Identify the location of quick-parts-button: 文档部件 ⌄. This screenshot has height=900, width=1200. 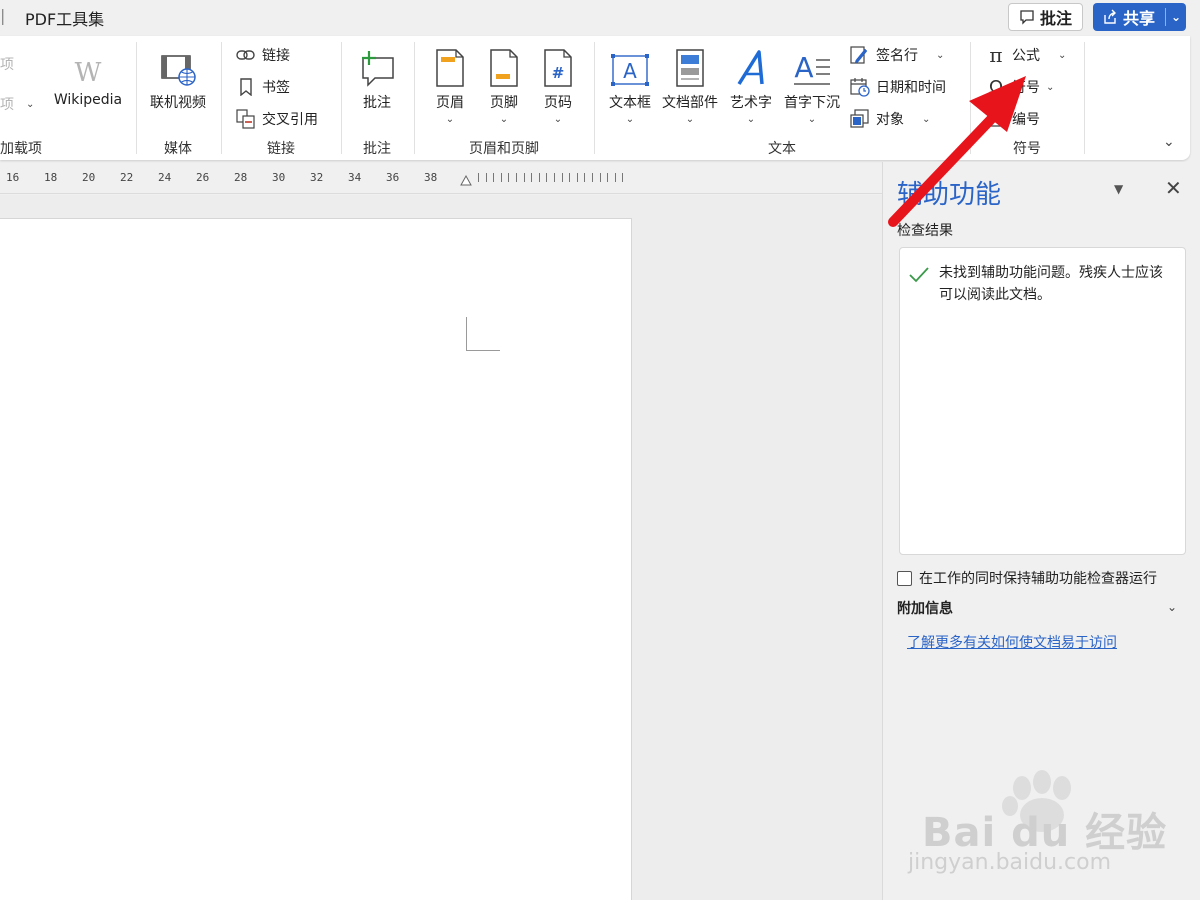
(690, 83).